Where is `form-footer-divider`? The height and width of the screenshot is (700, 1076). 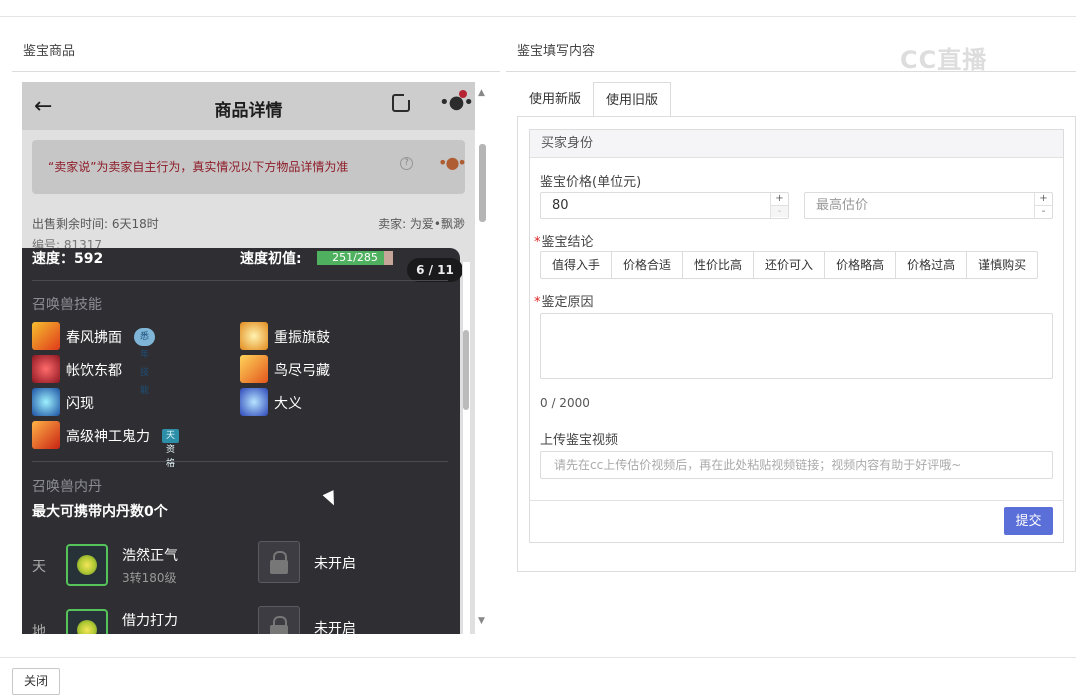 form-footer-divider is located at coordinates (796, 500).